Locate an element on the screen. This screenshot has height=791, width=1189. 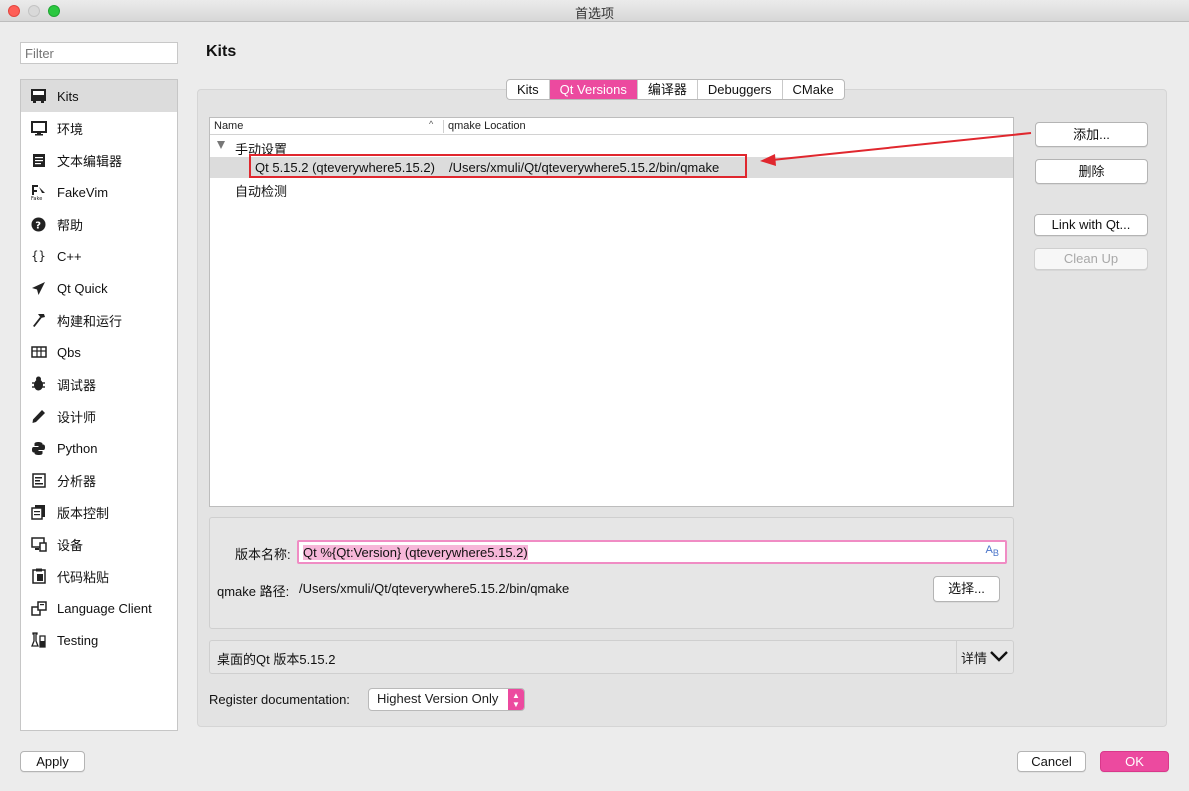
tab-compilers: 编译器 is located at coordinates (668, 89).